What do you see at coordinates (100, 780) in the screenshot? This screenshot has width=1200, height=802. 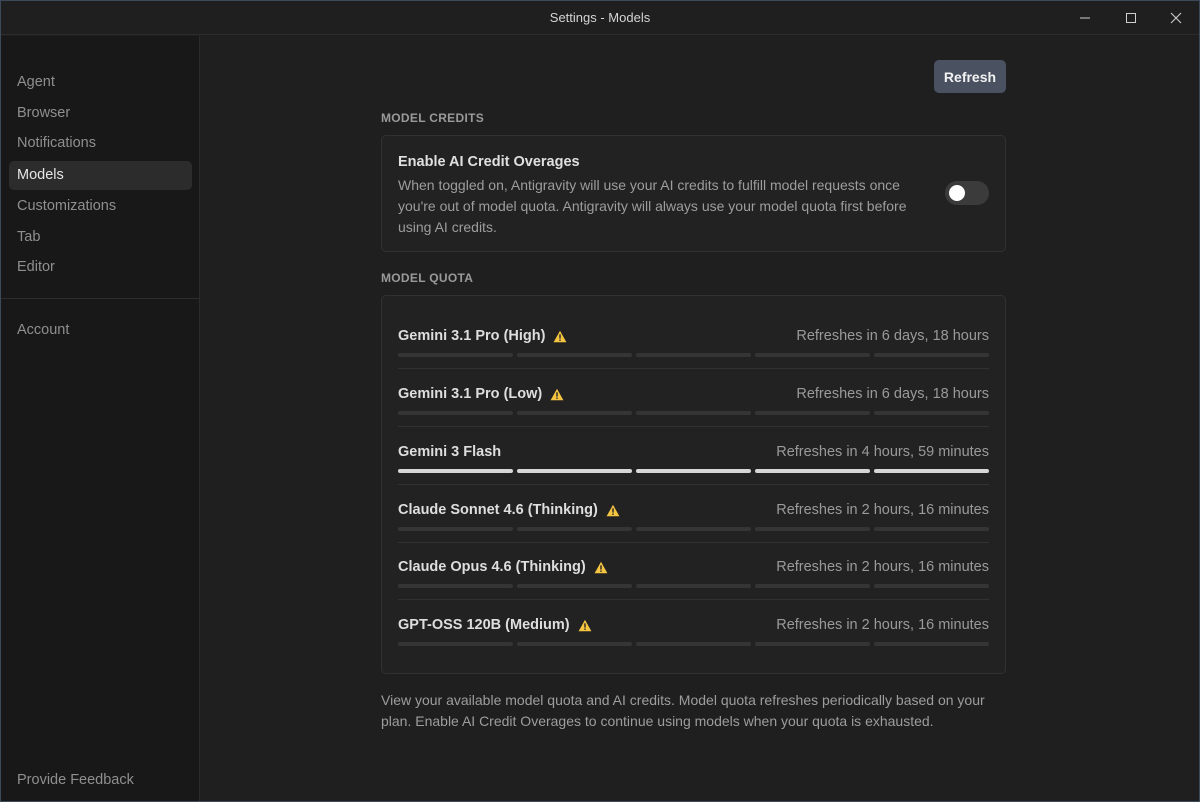 I see `provide-feedback-link: Provide Feedback` at bounding box center [100, 780].